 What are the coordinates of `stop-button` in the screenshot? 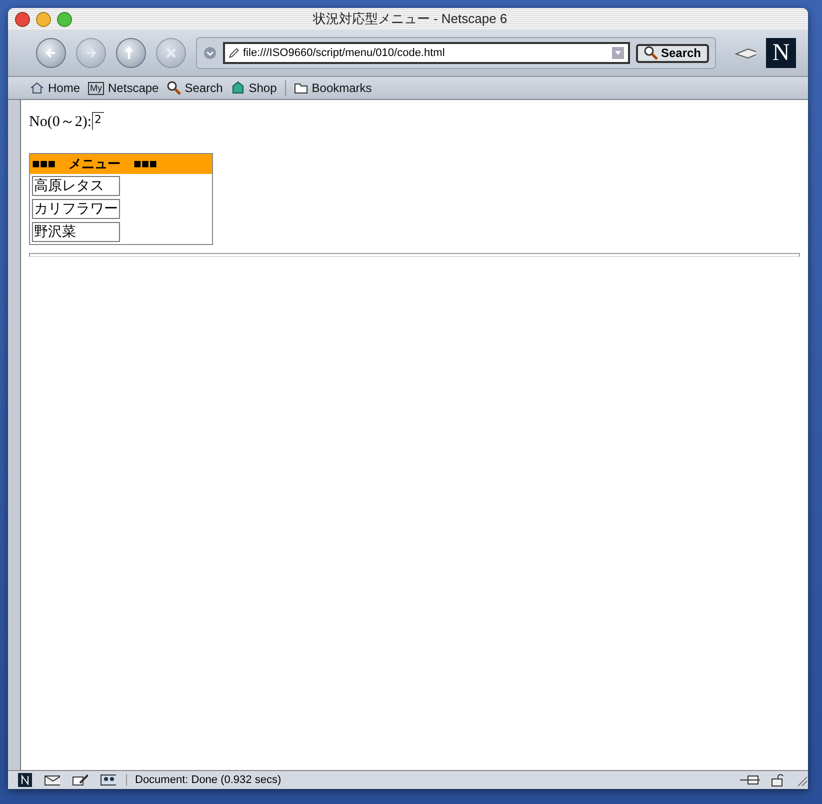 It's located at (171, 53).